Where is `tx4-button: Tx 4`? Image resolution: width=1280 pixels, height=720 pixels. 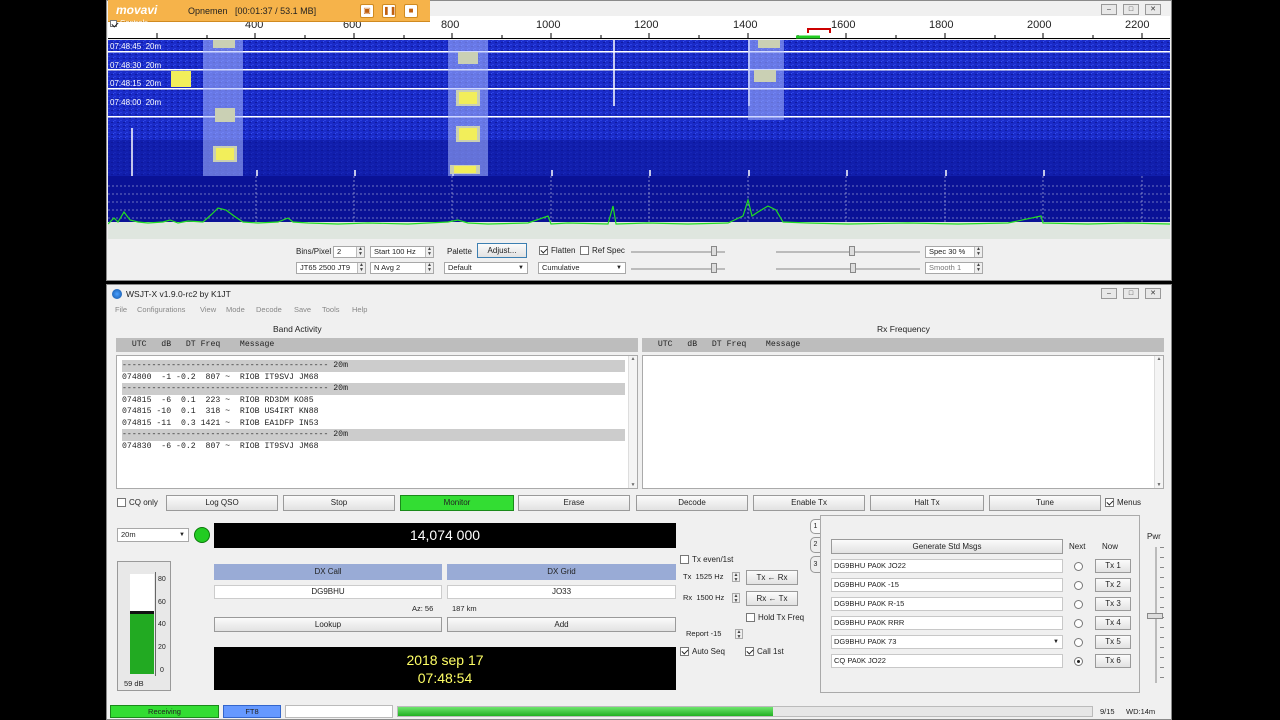 tx4-button: Tx 4 is located at coordinates (1113, 623).